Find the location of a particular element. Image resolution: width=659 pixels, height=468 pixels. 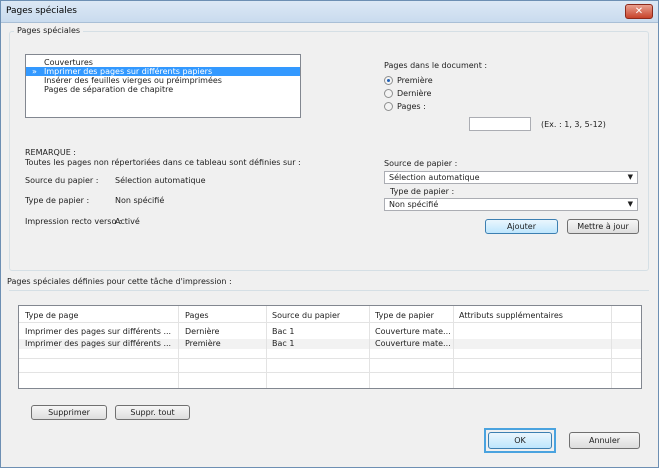

list-item-chapter-separator: Pages de séparation de chapitre is located at coordinates (163, 89).